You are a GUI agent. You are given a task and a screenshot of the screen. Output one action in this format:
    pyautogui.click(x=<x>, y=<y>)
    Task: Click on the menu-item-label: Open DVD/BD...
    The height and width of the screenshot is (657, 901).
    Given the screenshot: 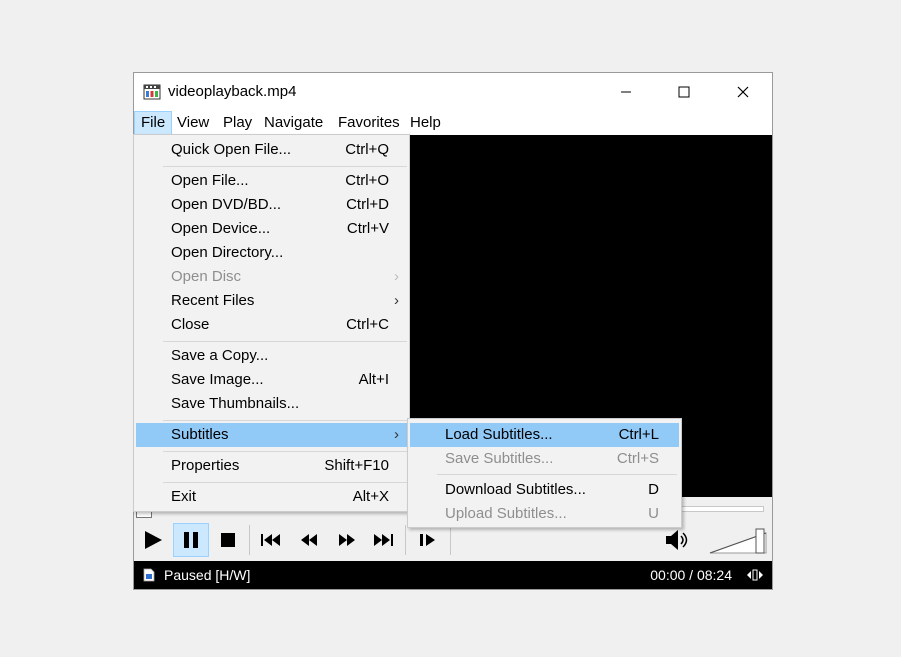 What is the action you would take?
    pyautogui.click(x=226, y=204)
    